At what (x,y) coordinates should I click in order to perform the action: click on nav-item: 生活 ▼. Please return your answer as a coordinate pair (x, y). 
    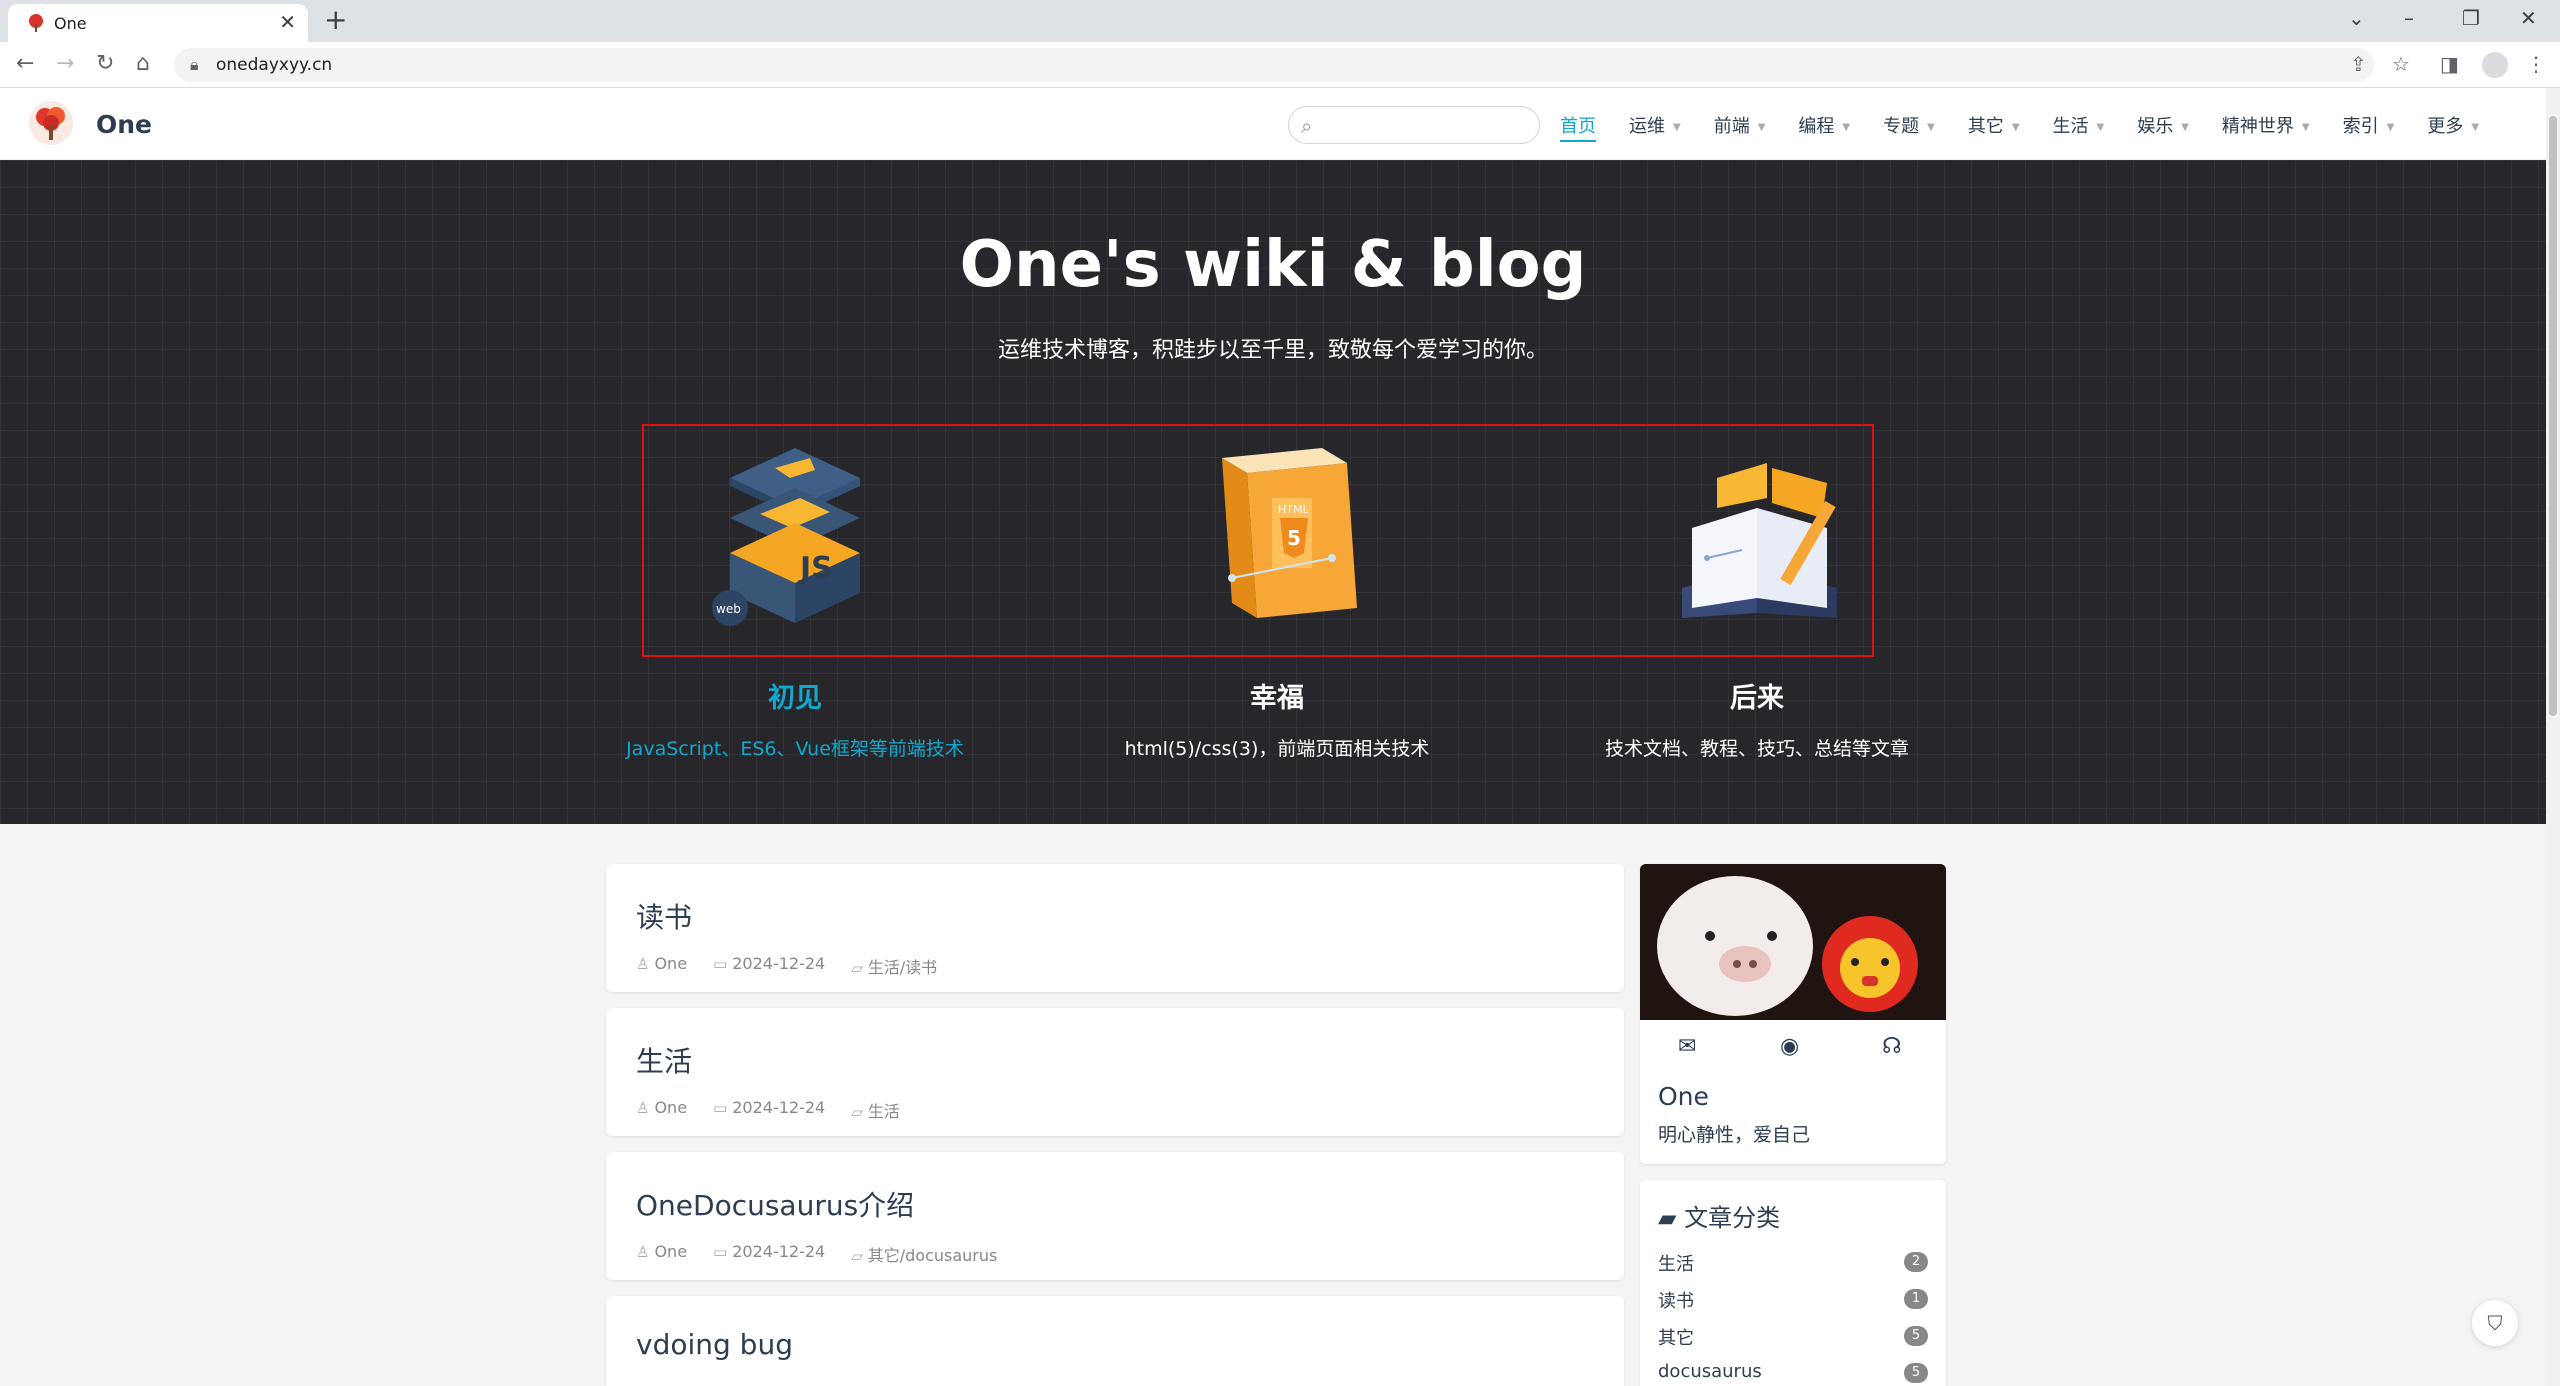
    Looking at the image, I should click on (2079, 127).